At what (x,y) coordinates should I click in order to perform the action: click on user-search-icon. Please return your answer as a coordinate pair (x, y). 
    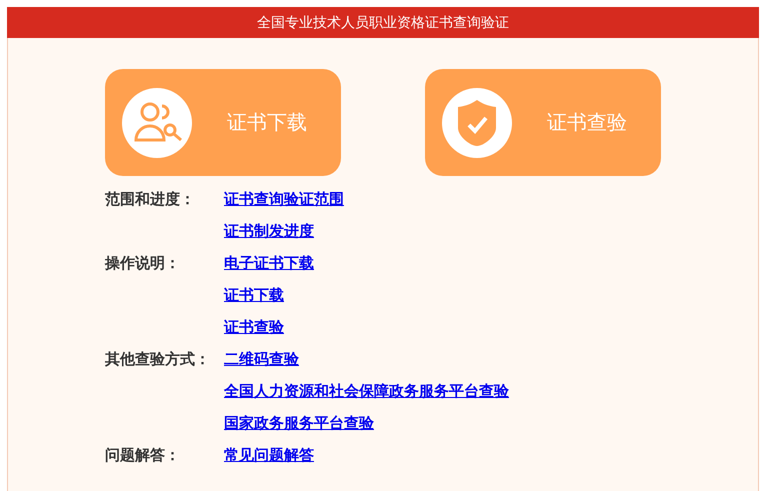
    Looking at the image, I should click on (157, 123).